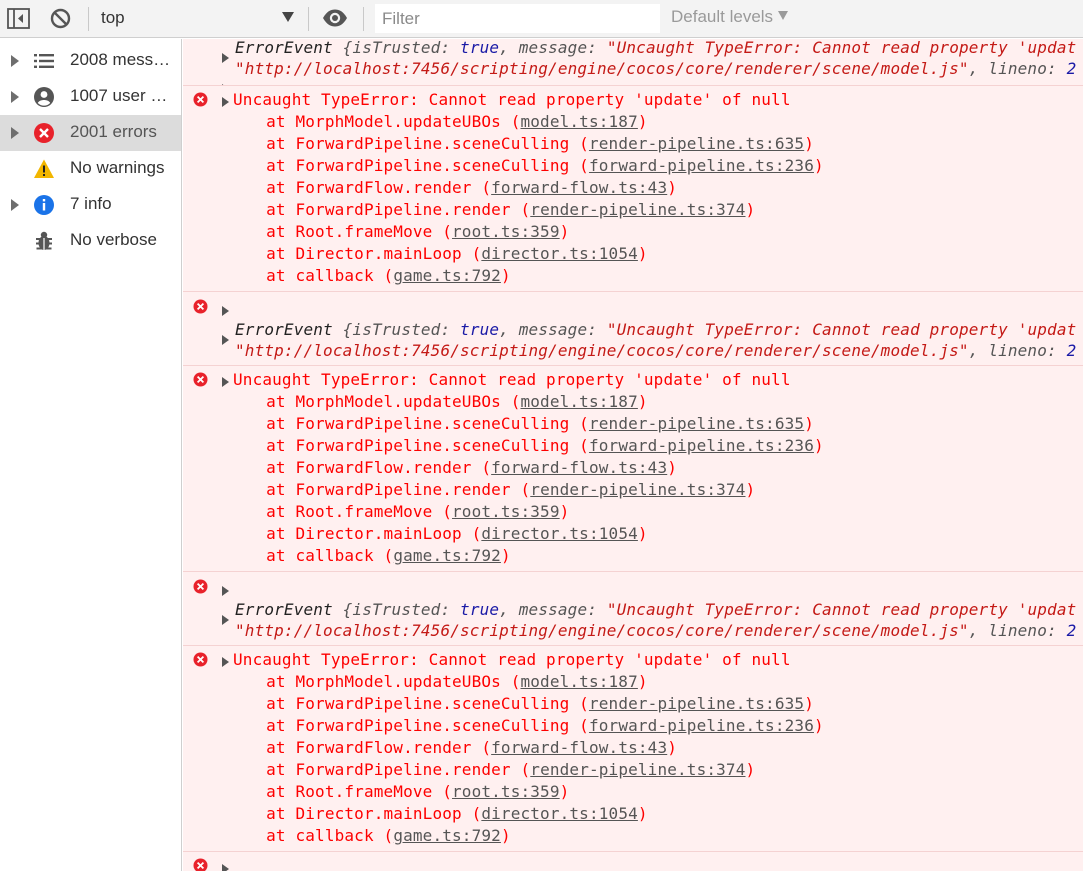 Image resolution: width=1083 pixels, height=871 pixels. Describe the element at coordinates (1027, 68) in the screenshot. I see `event-key: lineno:` at that location.